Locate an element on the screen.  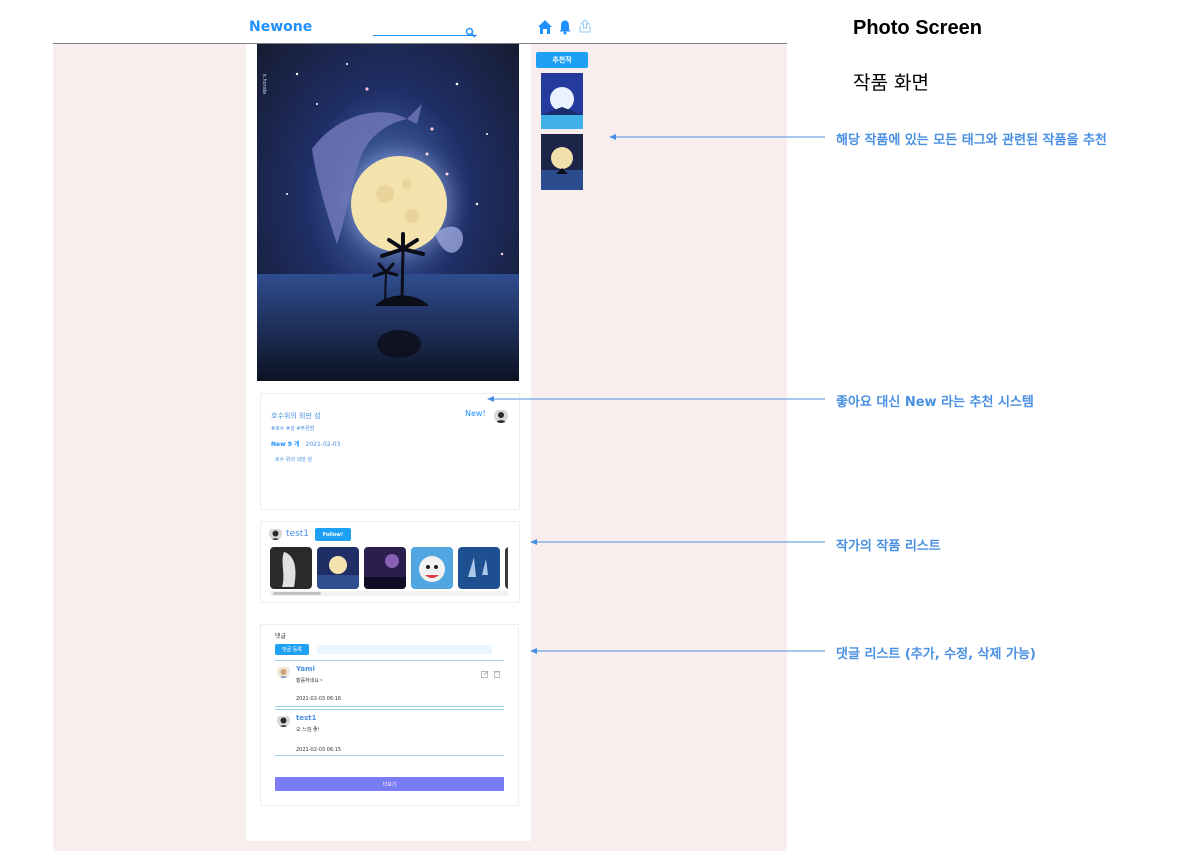
top-navbar: Newone is located at coordinates (420, 27).